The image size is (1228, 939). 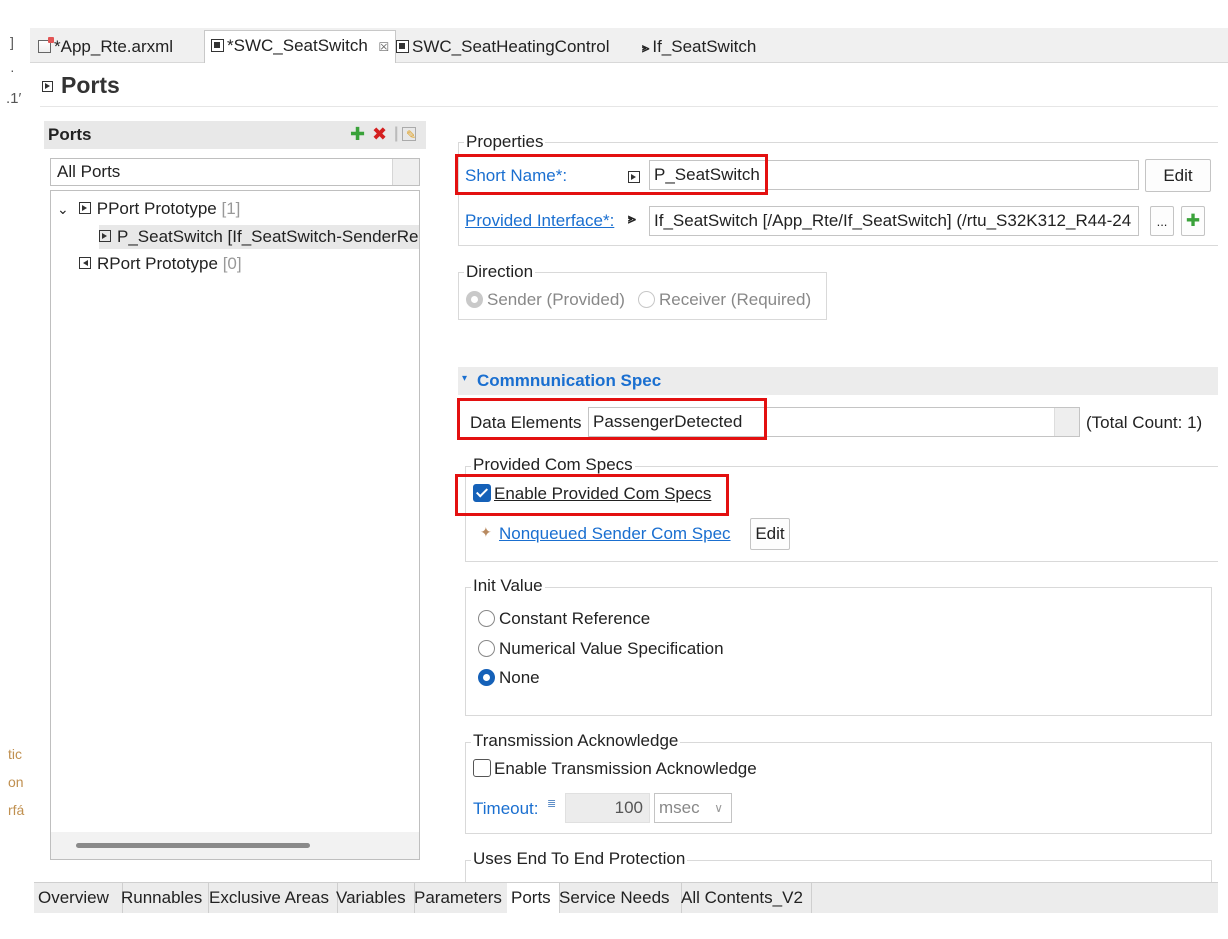 I want to click on transmission-label: Transmission Acknowledge, so click(x=576, y=741).